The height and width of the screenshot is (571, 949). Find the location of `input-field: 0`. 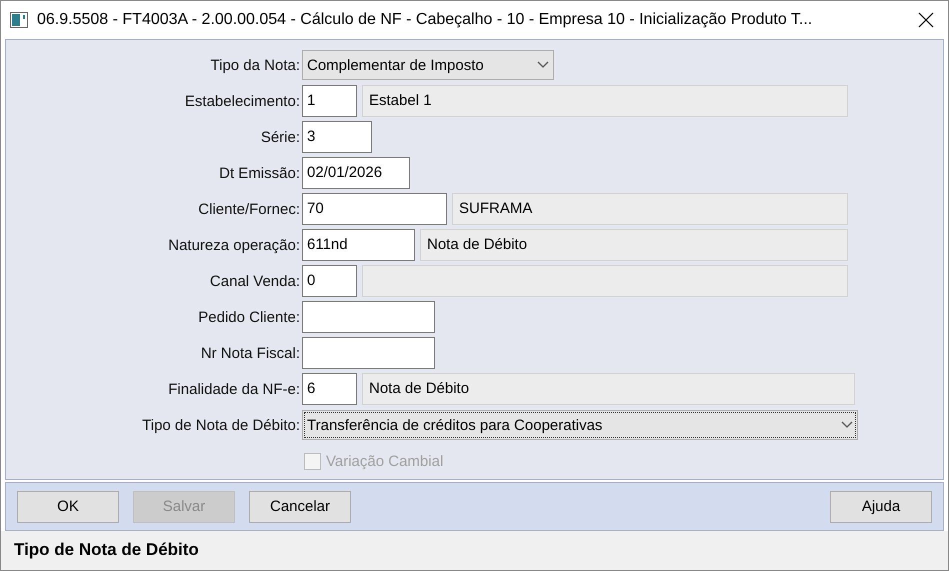

input-field: 0 is located at coordinates (329, 281).